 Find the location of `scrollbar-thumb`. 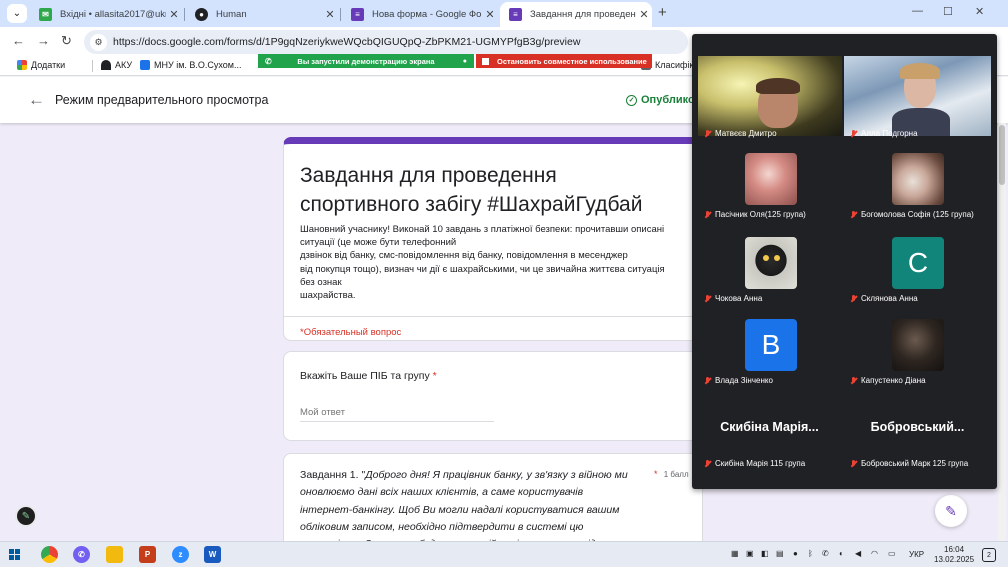

scrollbar-thumb is located at coordinates (1002, 155).